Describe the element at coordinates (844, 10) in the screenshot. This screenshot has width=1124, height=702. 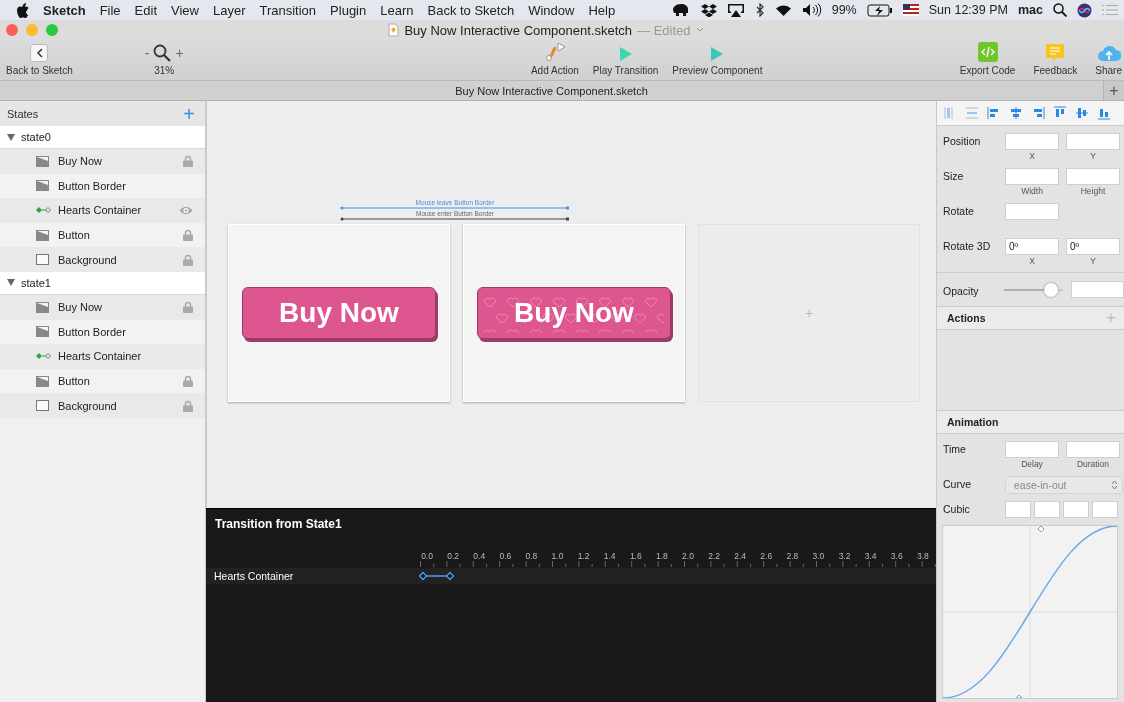
I see `battery-percentage: 99%` at that location.